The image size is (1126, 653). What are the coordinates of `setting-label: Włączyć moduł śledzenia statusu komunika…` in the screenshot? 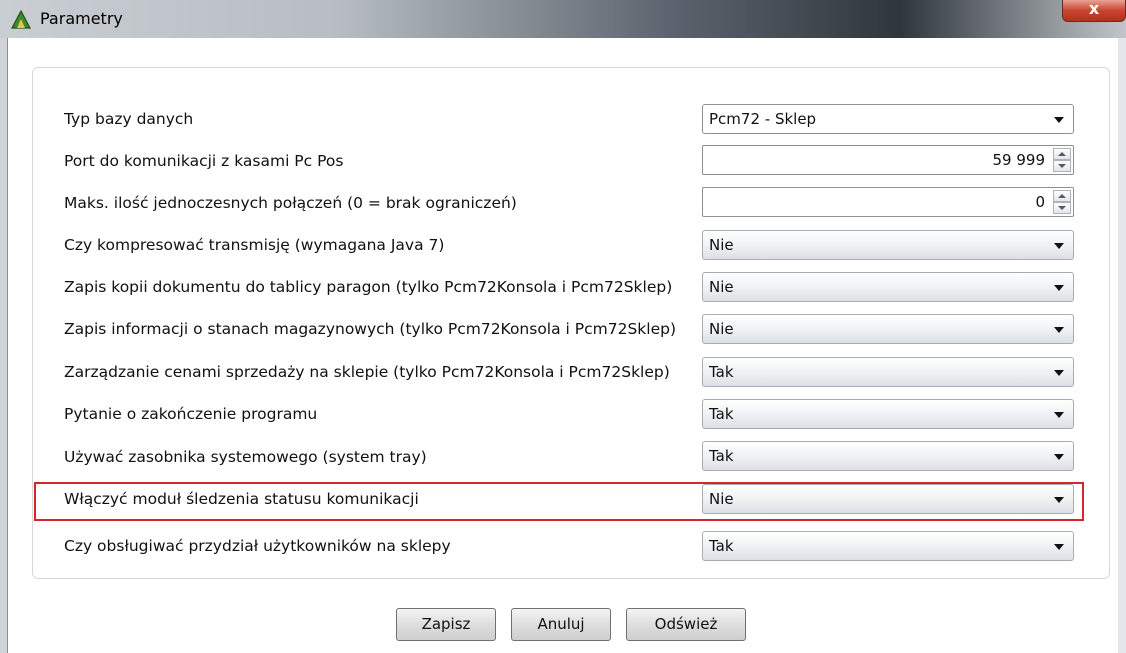 It's located at (241, 499).